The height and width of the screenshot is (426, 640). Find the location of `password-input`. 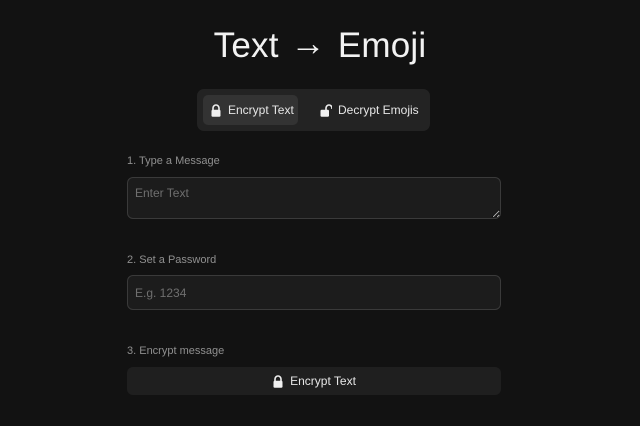

password-input is located at coordinates (314, 292).